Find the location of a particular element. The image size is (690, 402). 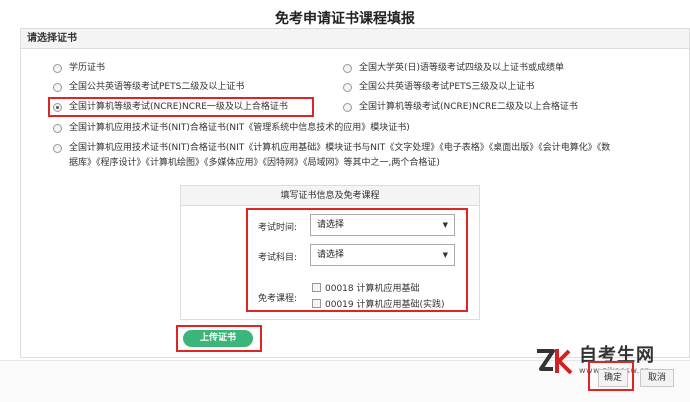

exam-subject-label: 考试科目: is located at coordinates (277, 258).